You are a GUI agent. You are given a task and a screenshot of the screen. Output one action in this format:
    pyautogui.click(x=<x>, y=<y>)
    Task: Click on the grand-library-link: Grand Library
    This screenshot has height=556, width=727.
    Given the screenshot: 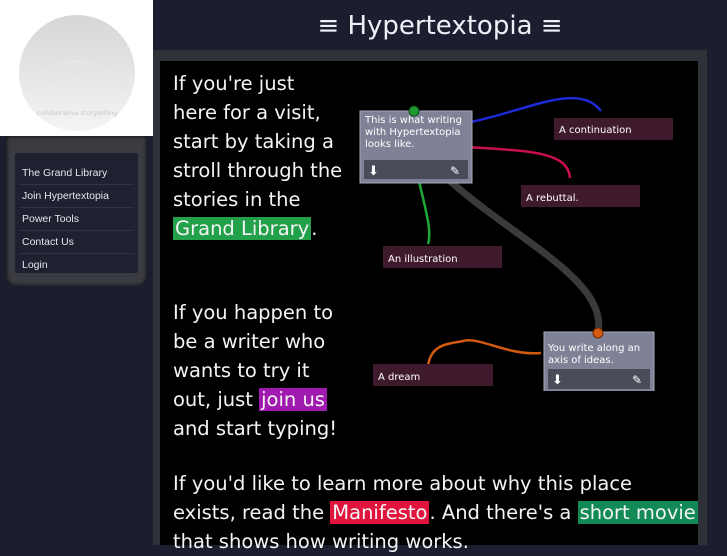 What is the action you would take?
    pyautogui.click(x=242, y=228)
    